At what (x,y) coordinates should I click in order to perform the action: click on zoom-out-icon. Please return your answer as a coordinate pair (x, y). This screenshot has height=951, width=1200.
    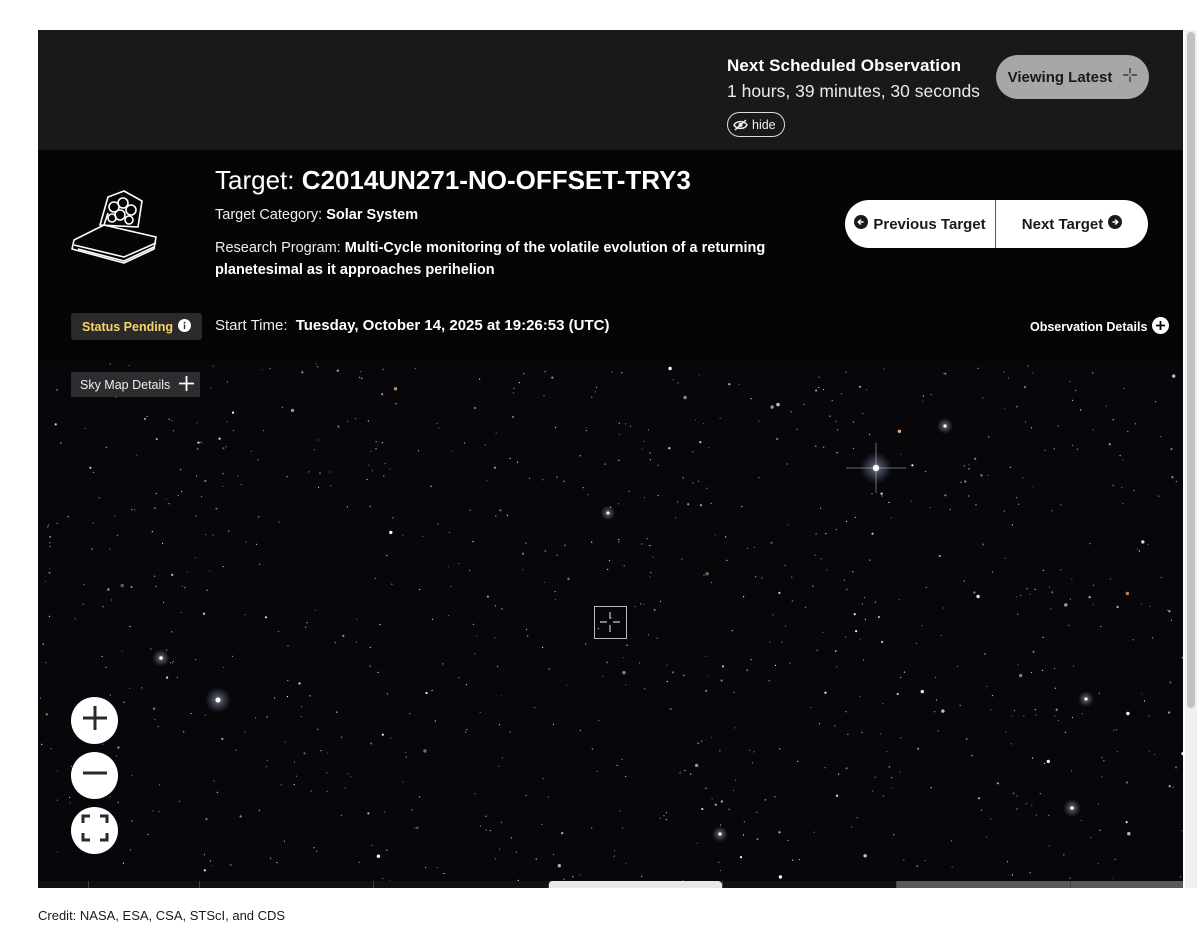
    Looking at the image, I should click on (95, 775).